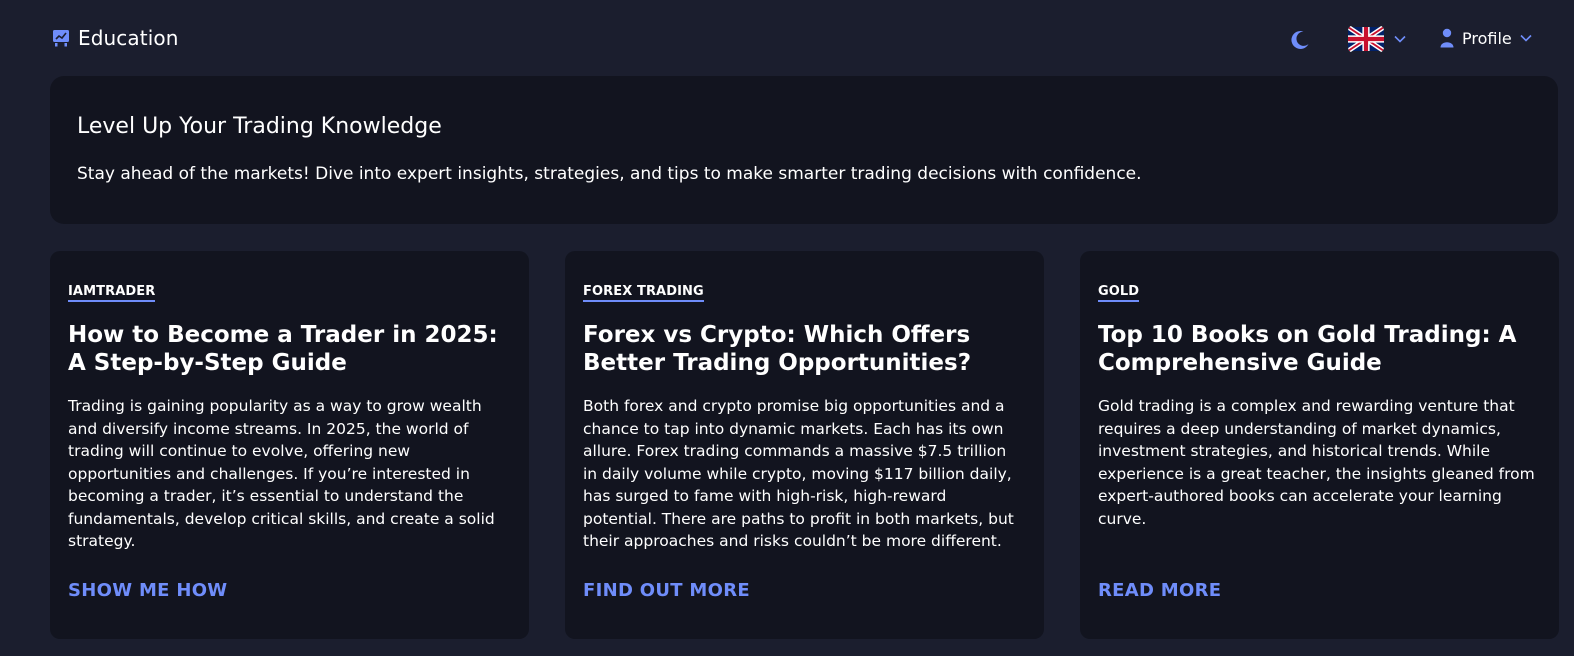 Image resolution: width=1574 pixels, height=656 pixels. I want to click on moon-icon, so click(1300, 39).